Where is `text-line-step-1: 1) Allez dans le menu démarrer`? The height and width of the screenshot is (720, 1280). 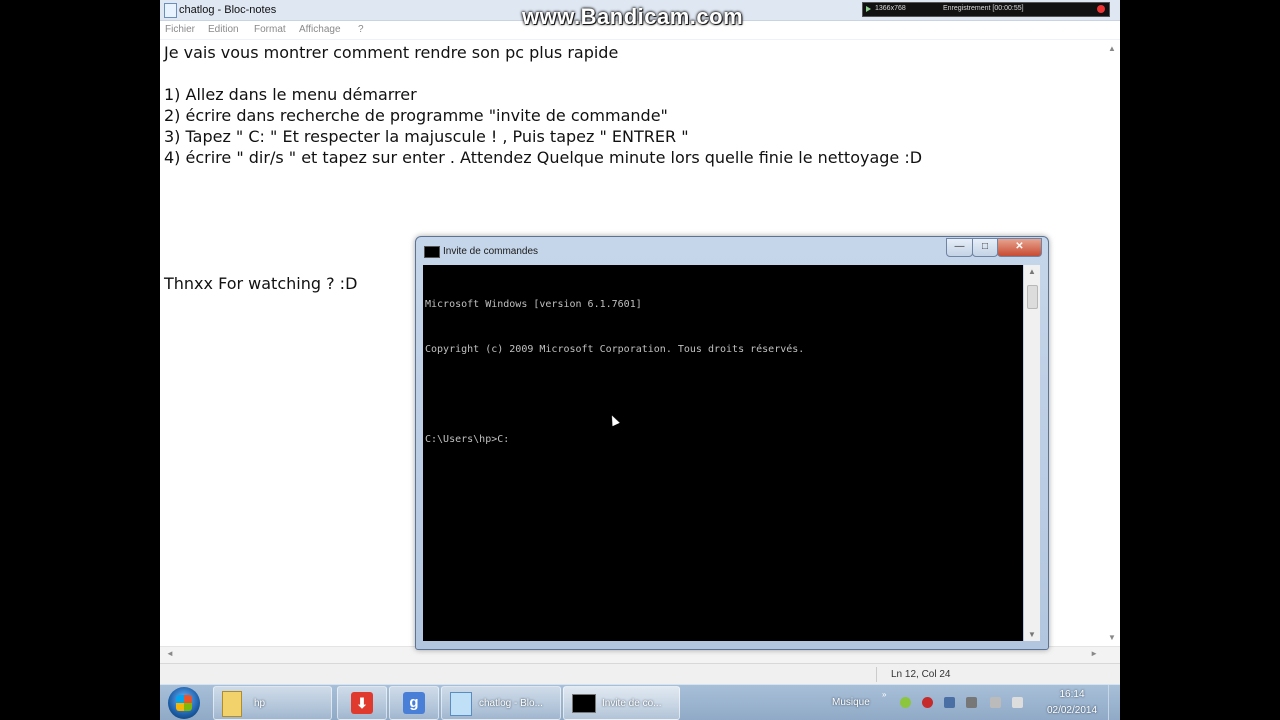
text-line-step-1: 1) Allez dans le menu démarrer is located at coordinates (290, 94).